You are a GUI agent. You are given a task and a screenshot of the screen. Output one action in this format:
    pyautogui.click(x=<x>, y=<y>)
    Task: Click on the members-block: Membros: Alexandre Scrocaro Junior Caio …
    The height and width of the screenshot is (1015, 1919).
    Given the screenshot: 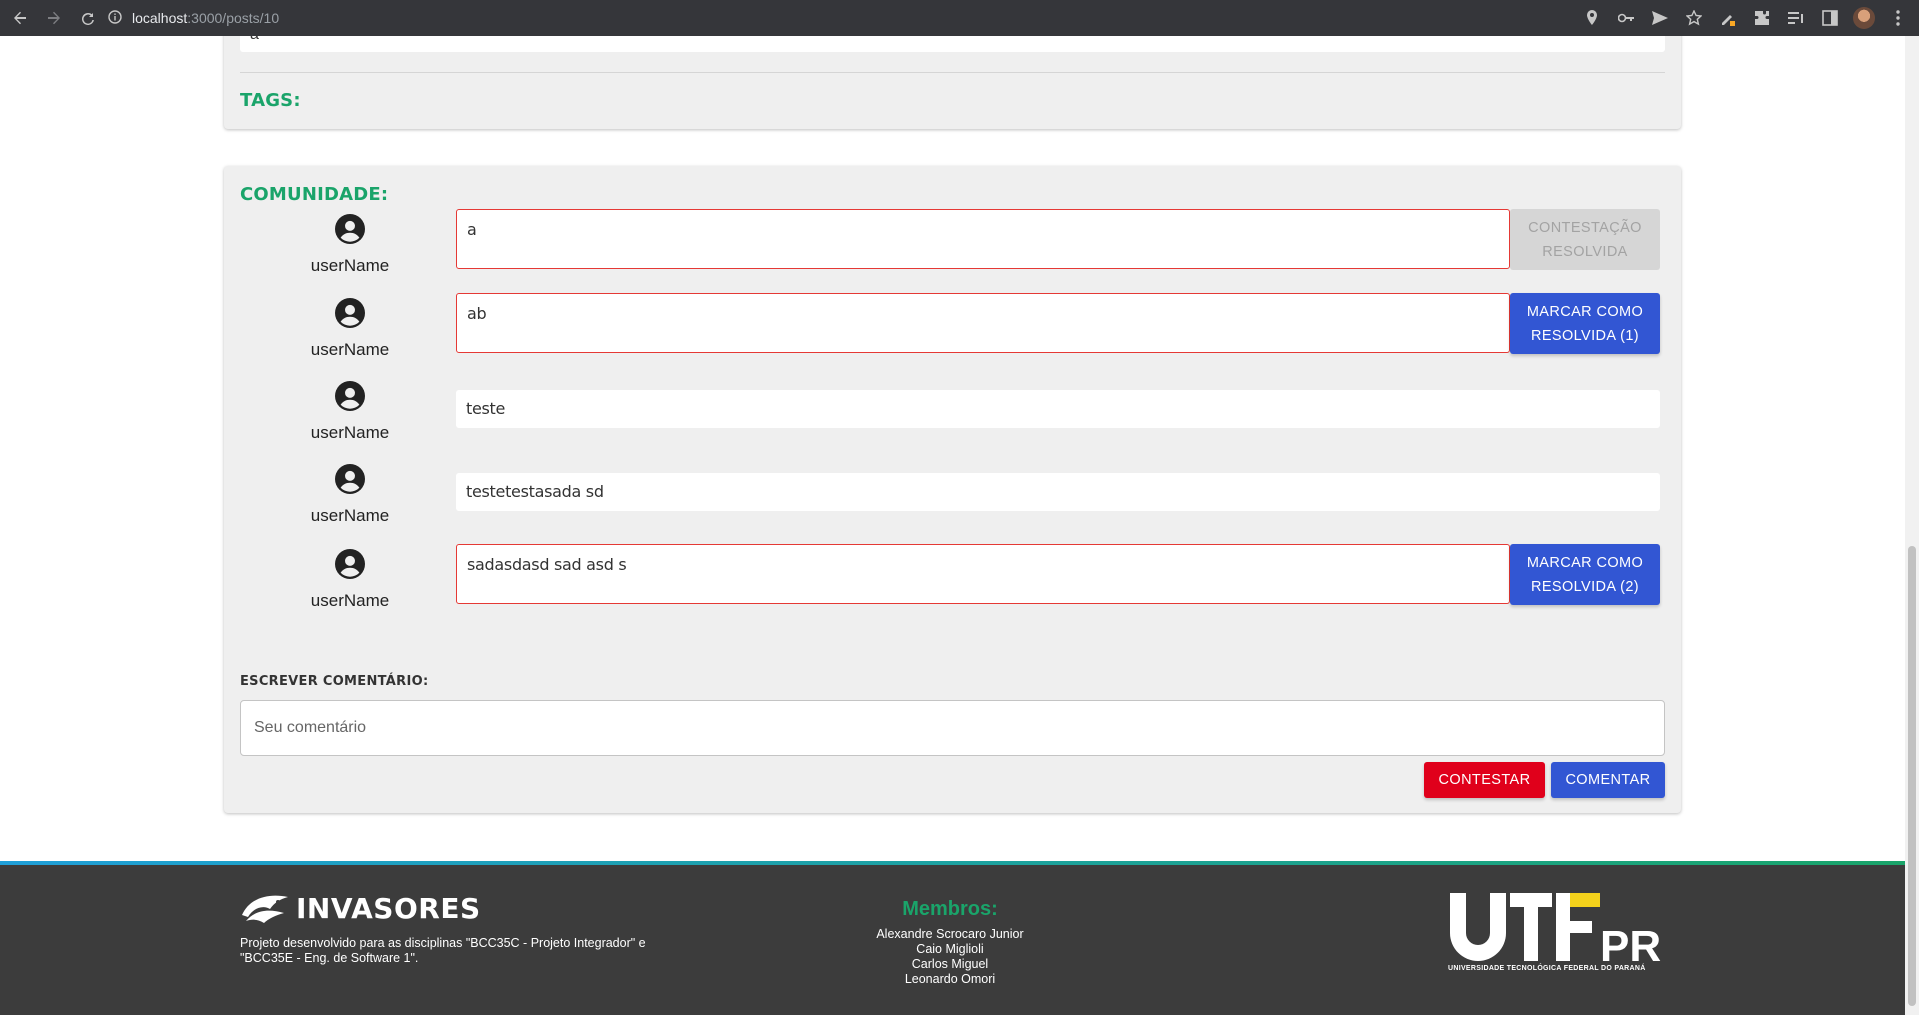 What is the action you would take?
    pyautogui.click(x=950, y=942)
    